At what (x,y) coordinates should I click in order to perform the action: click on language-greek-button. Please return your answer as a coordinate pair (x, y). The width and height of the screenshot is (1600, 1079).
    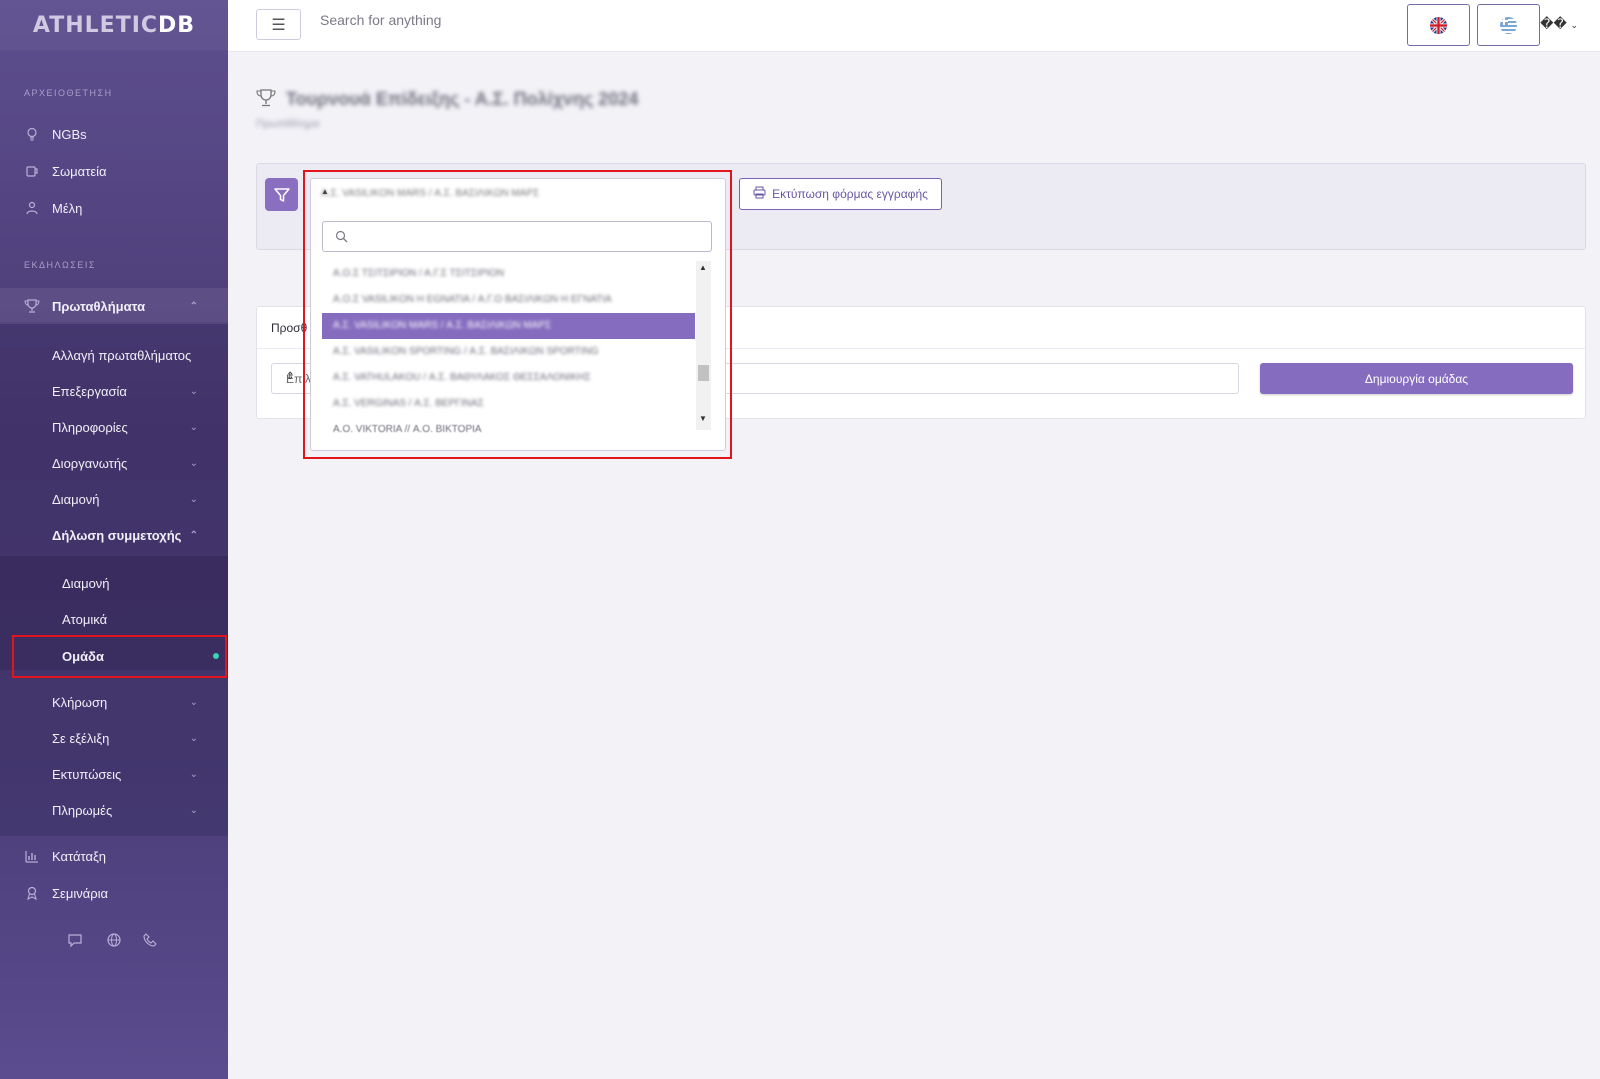
    Looking at the image, I should click on (1508, 25).